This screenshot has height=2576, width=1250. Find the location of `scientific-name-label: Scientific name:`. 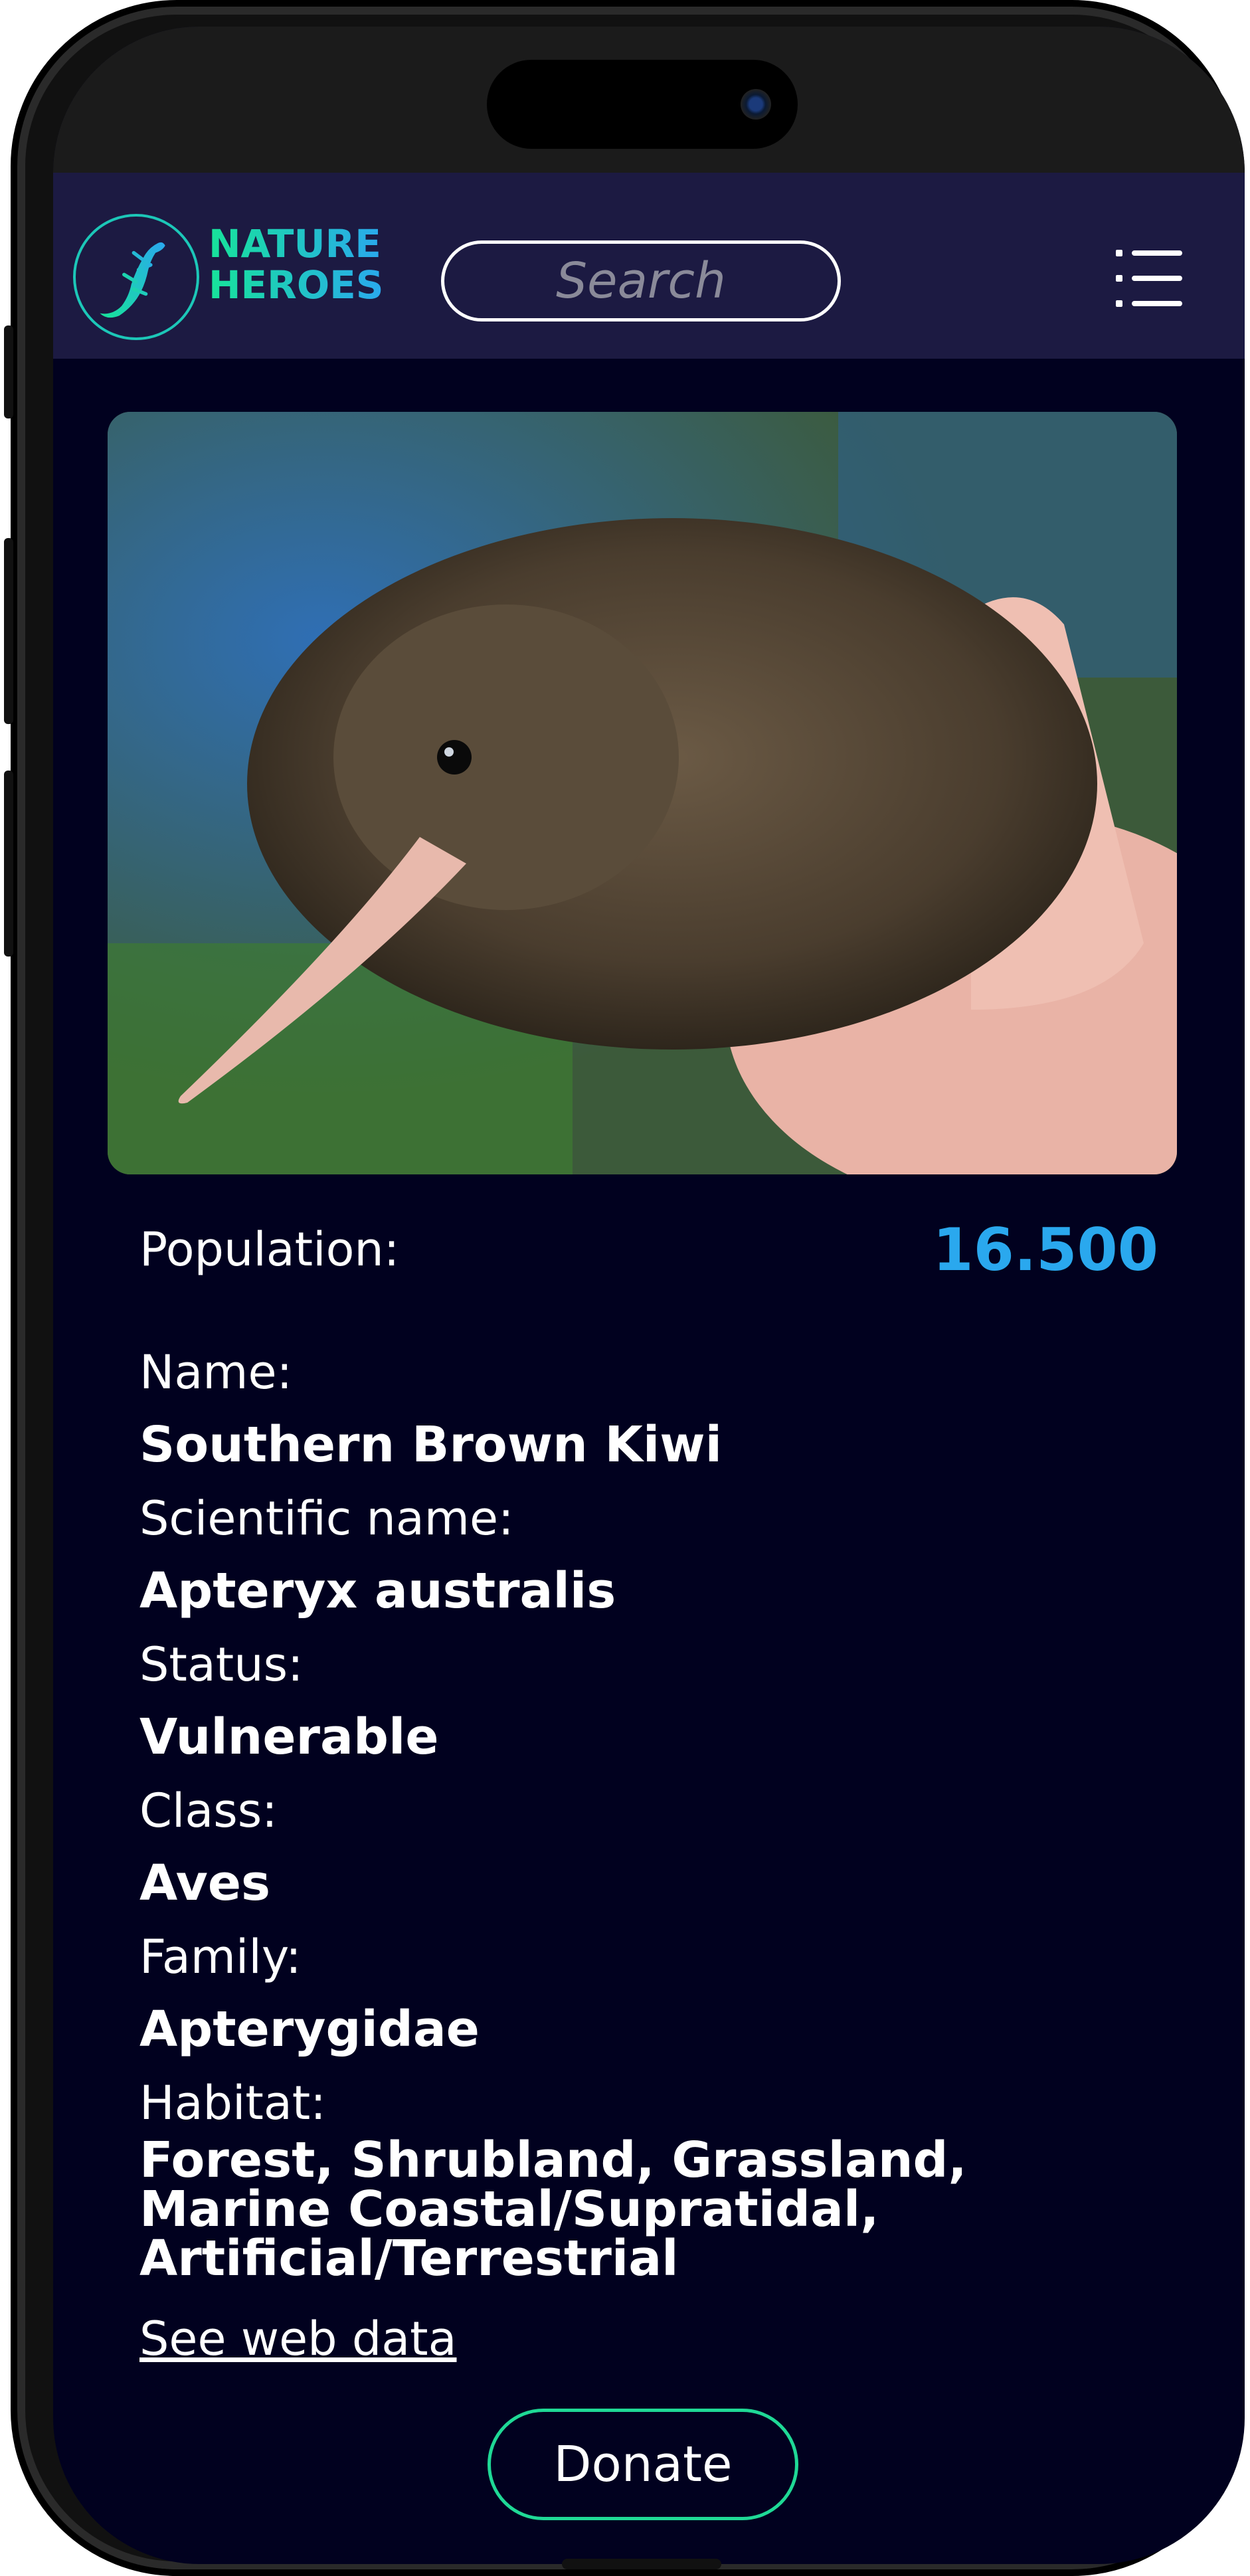

scientific-name-label: Scientific name: is located at coordinates (326, 1518).